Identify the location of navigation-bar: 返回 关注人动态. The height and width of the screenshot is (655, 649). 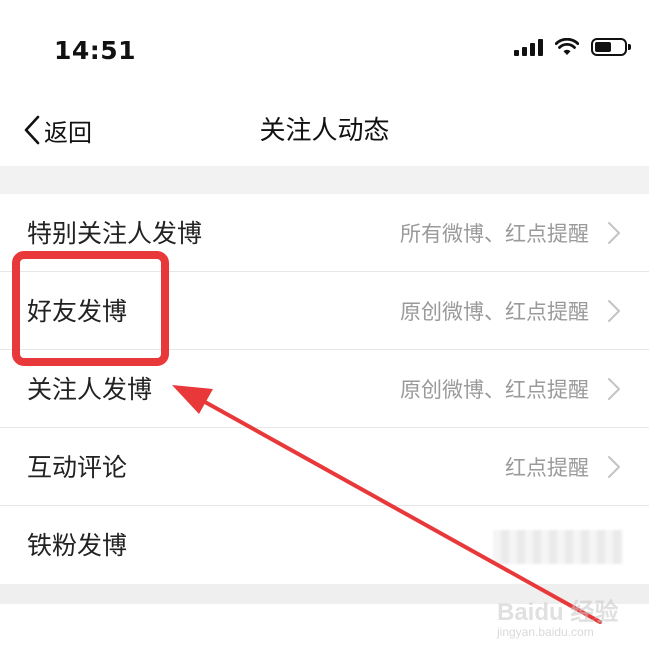
(324, 133).